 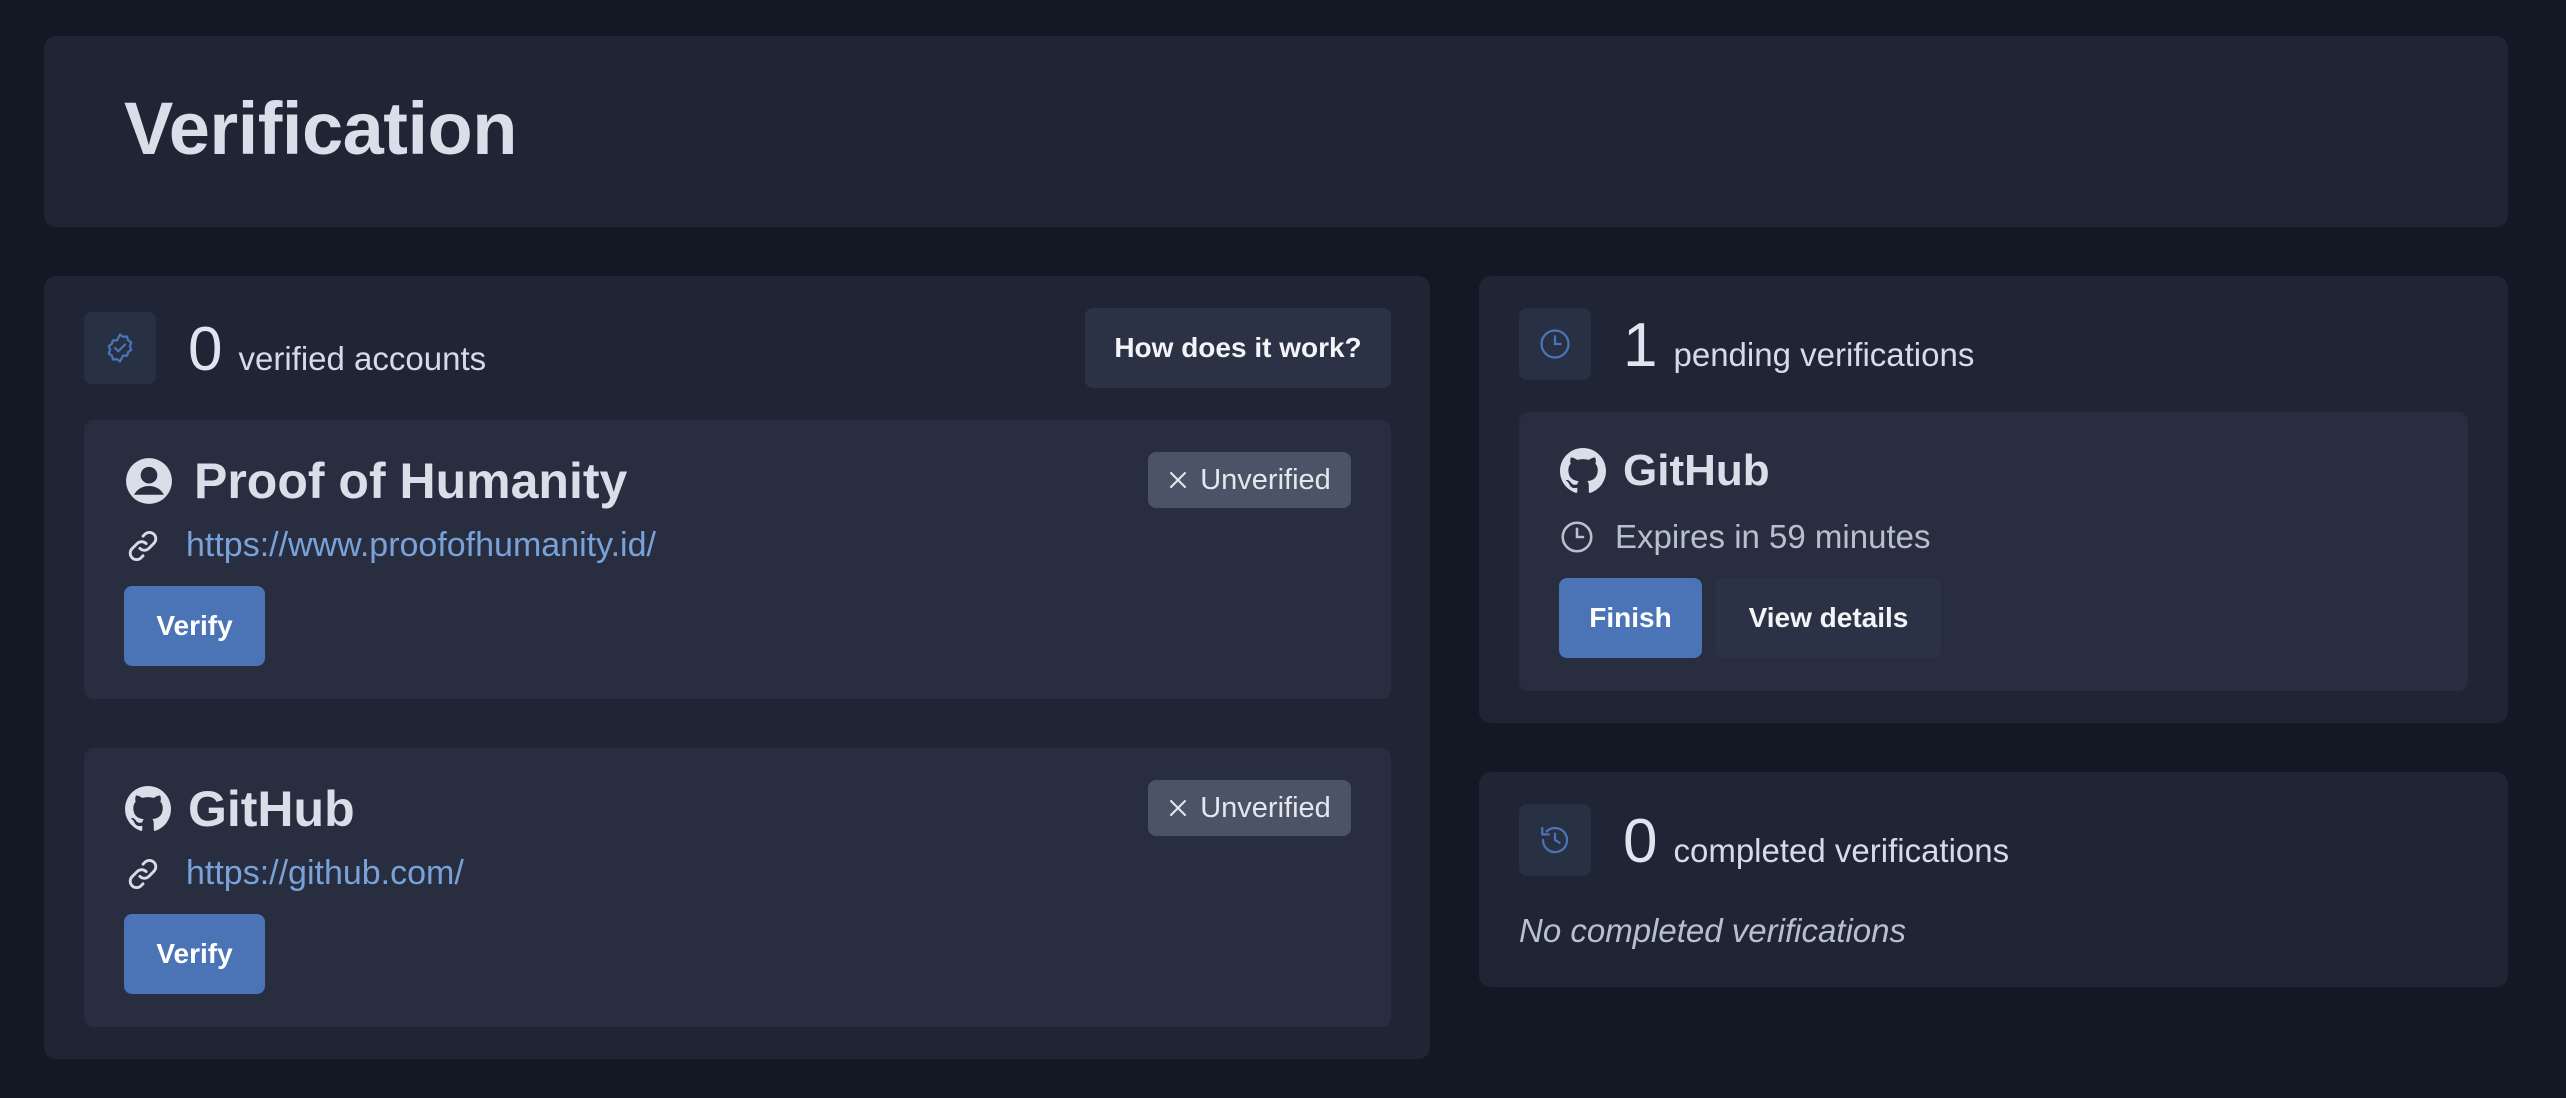 What do you see at coordinates (1640, 841) in the screenshot?
I see `completed-count-number: 0` at bounding box center [1640, 841].